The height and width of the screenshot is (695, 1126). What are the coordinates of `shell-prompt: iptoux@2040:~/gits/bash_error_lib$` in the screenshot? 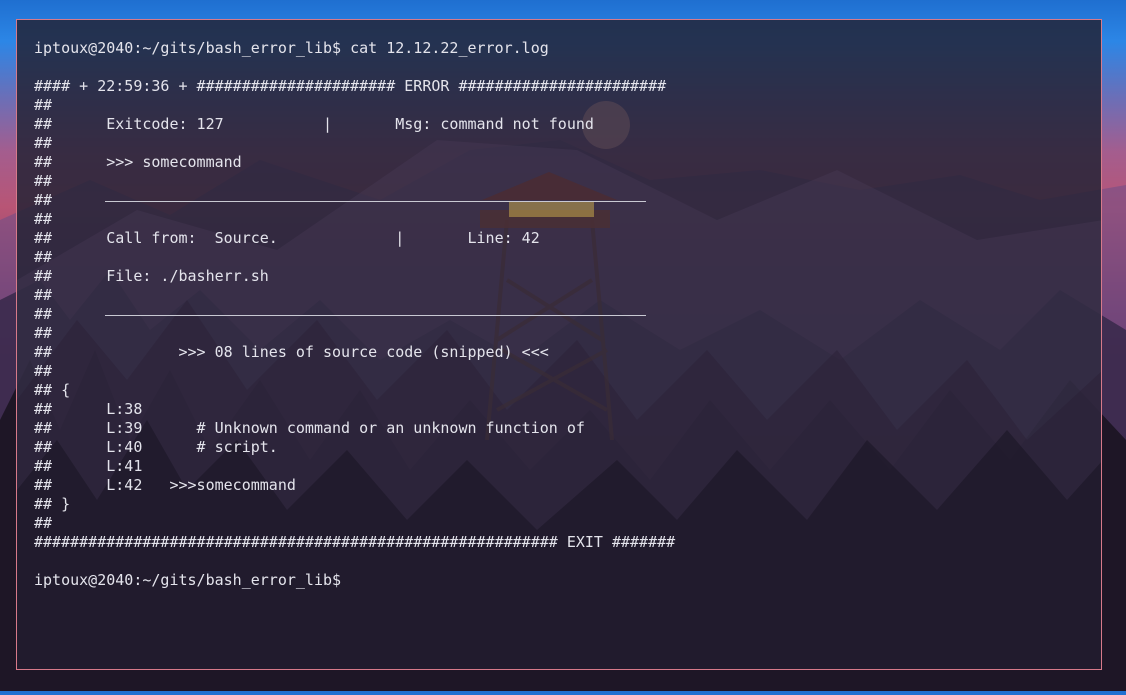 It's located at (562, 580).